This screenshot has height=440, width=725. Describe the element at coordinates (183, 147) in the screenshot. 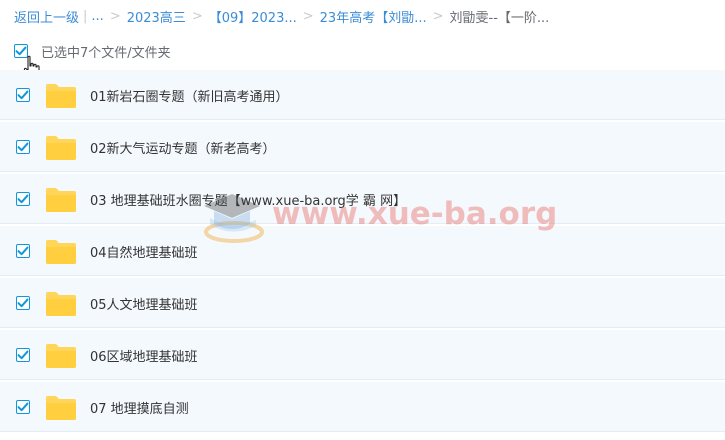

I see `folder-name: 02新大气运动专题（新老高考）` at that location.